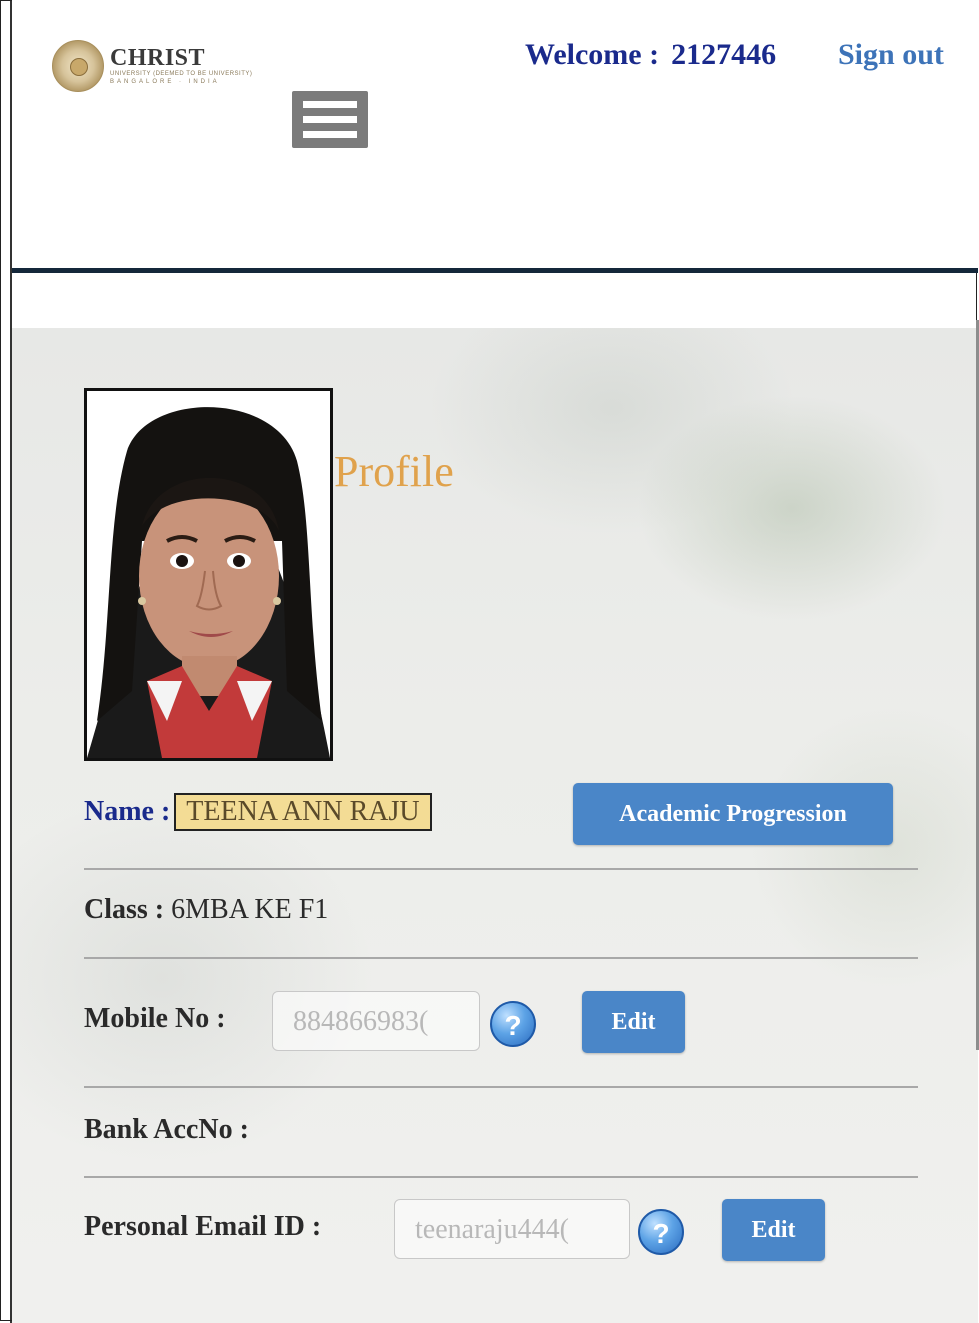 The image size is (979, 1323). Describe the element at coordinates (495, 270) in the screenshot. I see `header-divider` at that location.